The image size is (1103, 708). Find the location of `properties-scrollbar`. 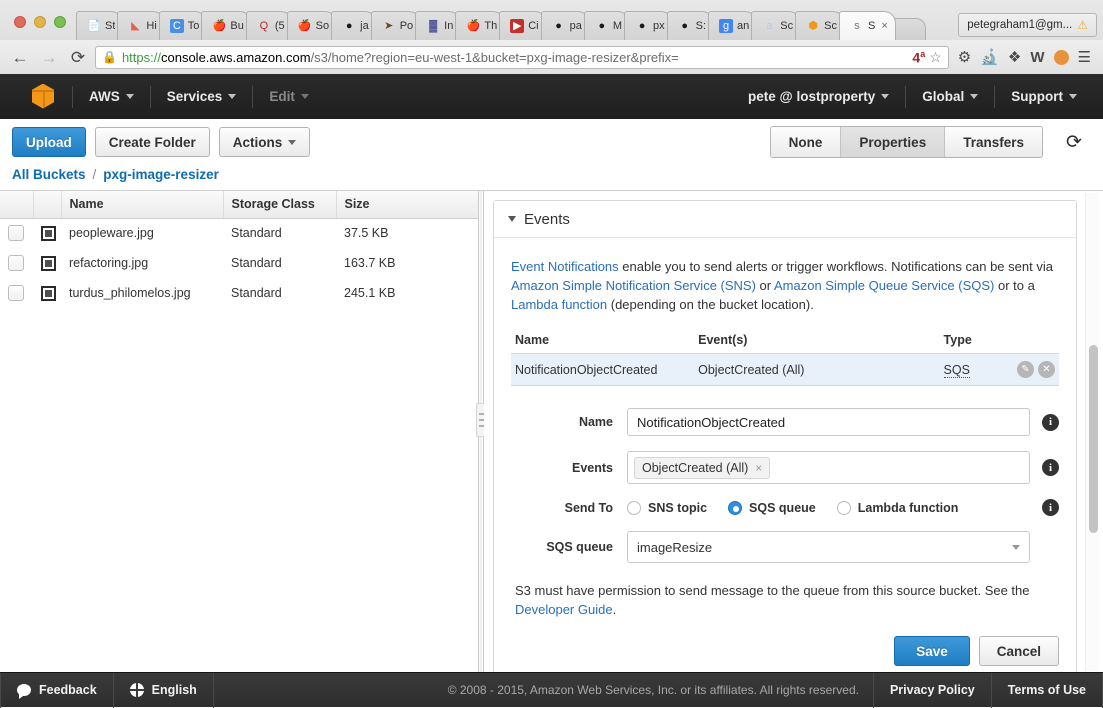

properties-scrollbar is located at coordinates (1092, 432).